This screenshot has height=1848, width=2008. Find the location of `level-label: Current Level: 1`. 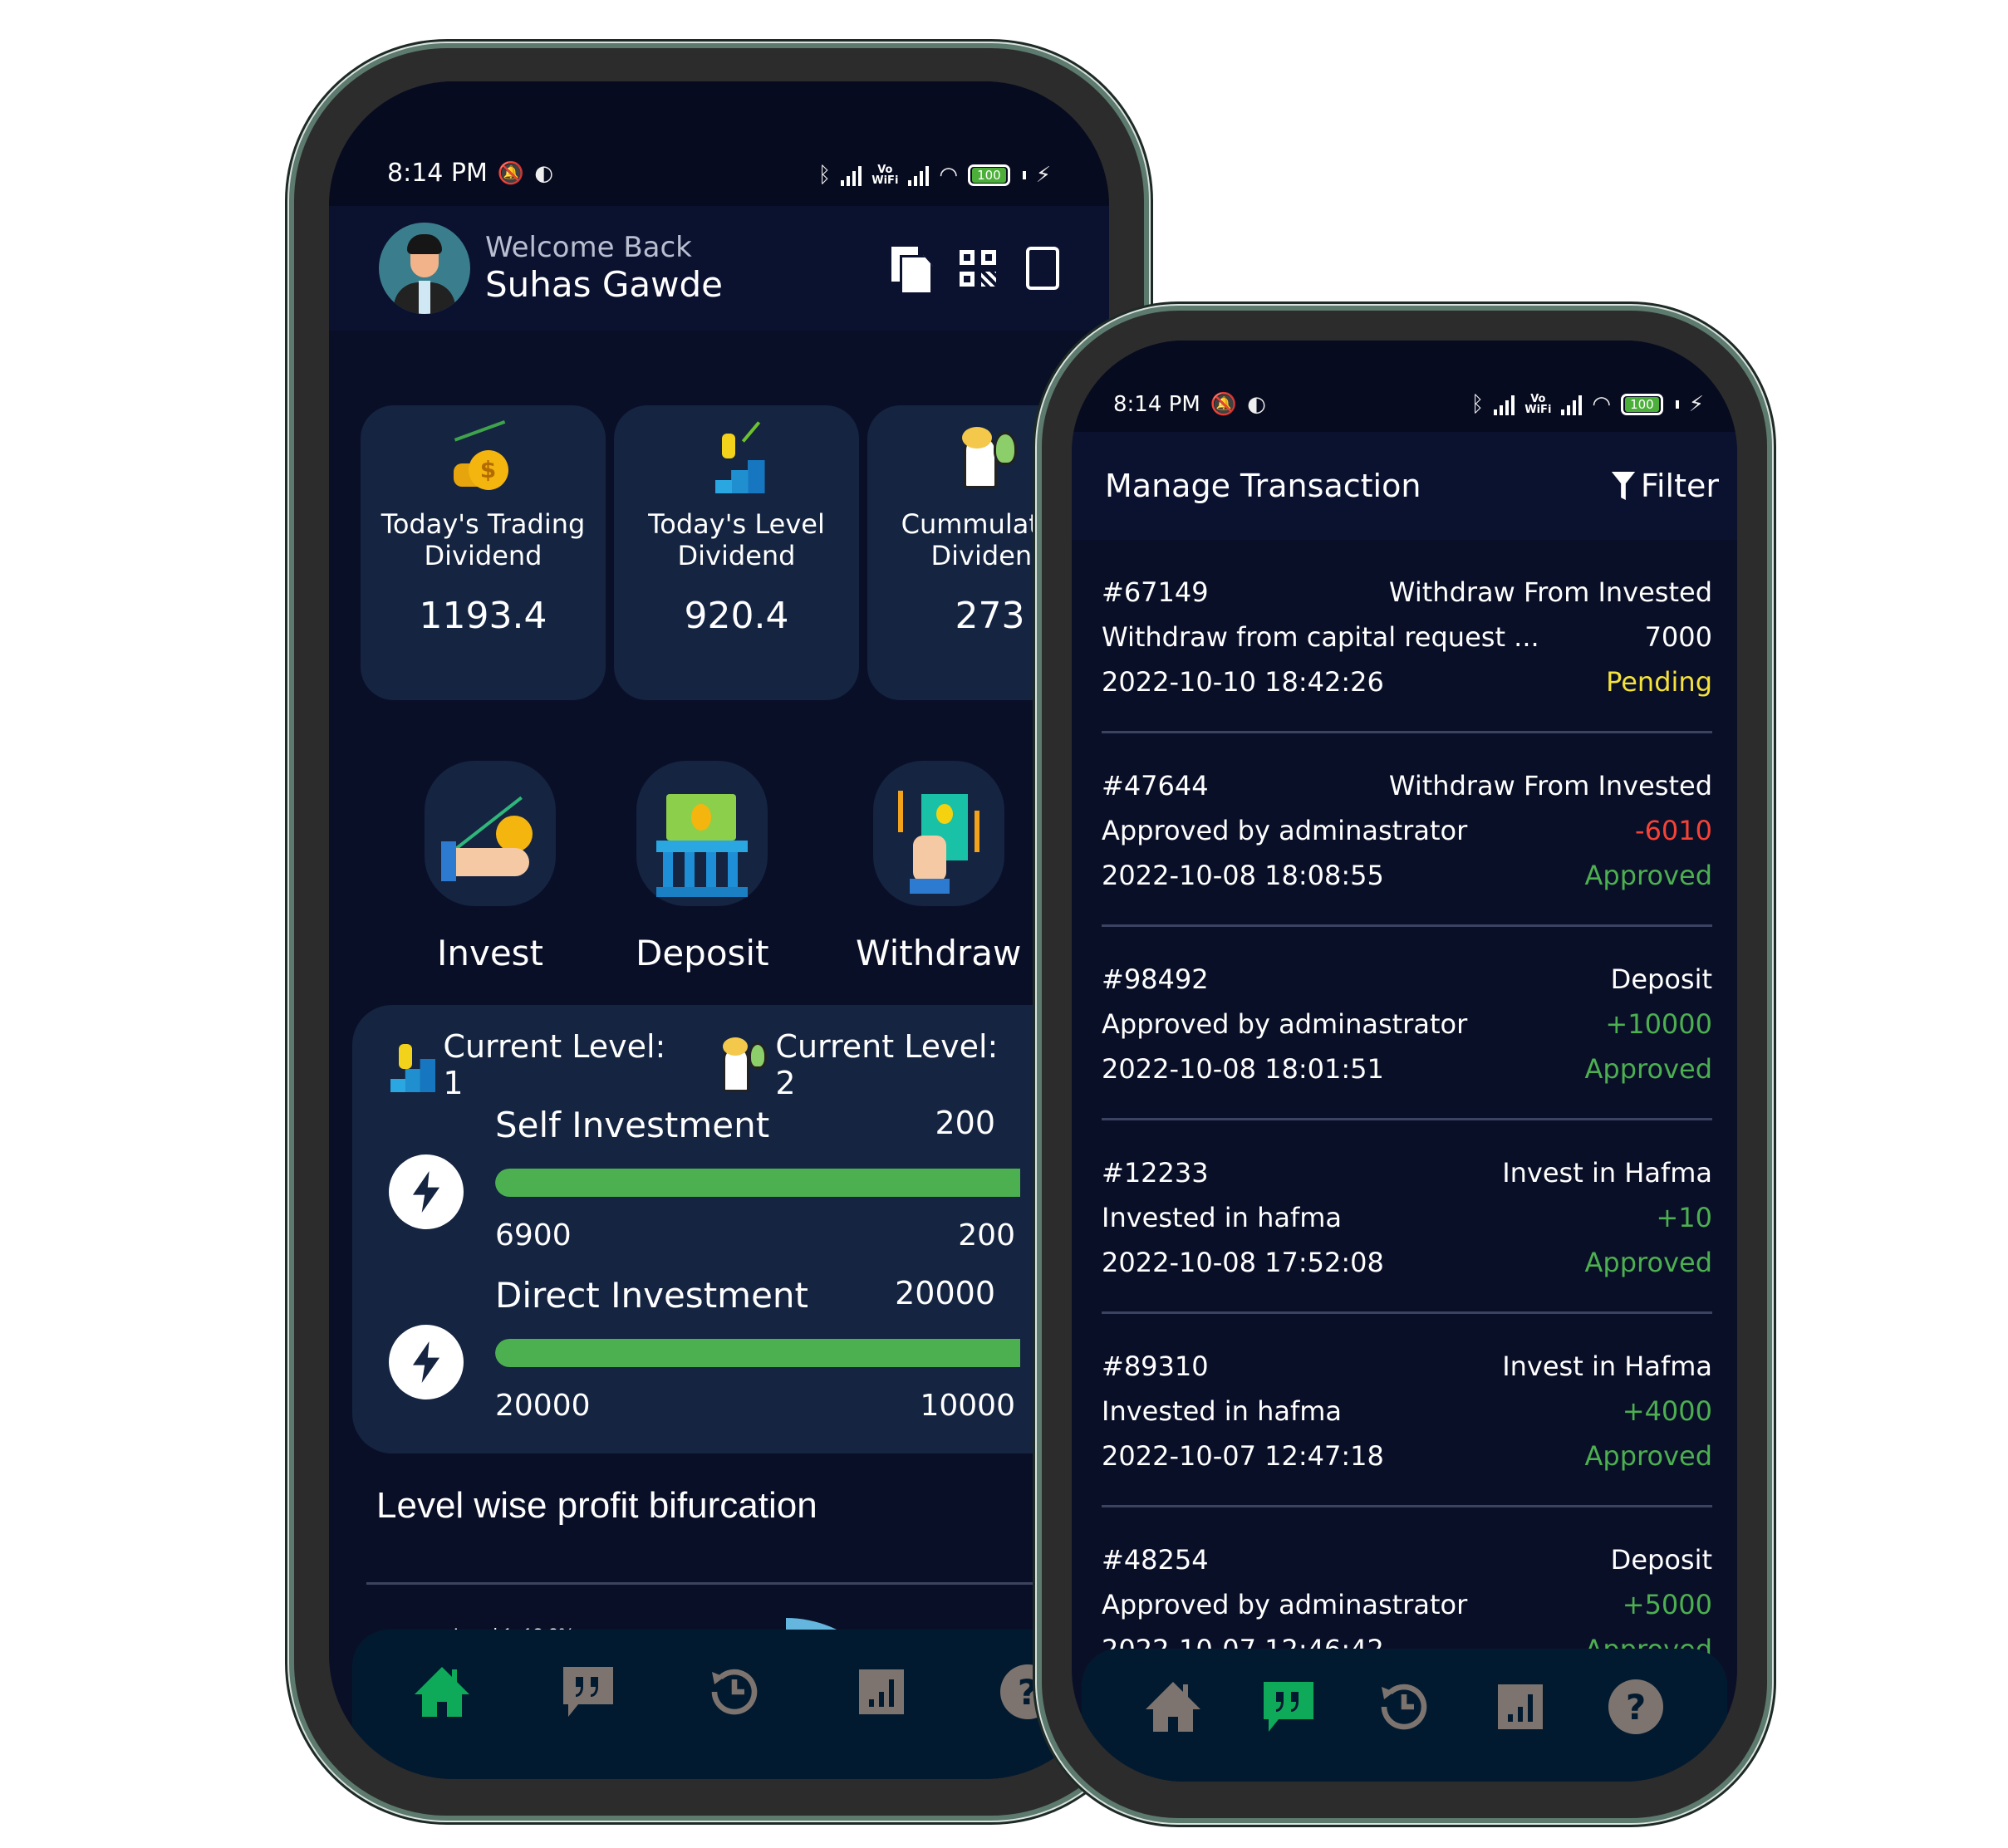

level-label: Current Level: 1 is located at coordinates (554, 1064).